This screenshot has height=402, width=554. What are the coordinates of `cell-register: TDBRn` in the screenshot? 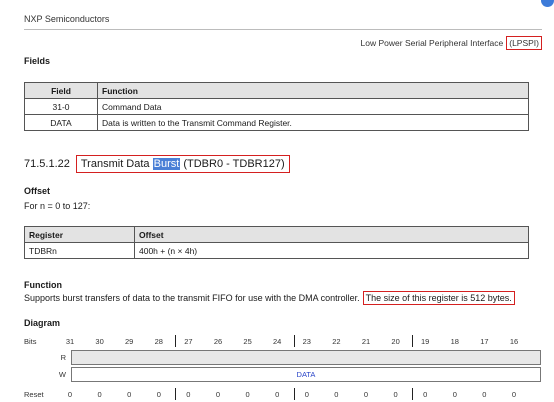 It's located at (79, 250).